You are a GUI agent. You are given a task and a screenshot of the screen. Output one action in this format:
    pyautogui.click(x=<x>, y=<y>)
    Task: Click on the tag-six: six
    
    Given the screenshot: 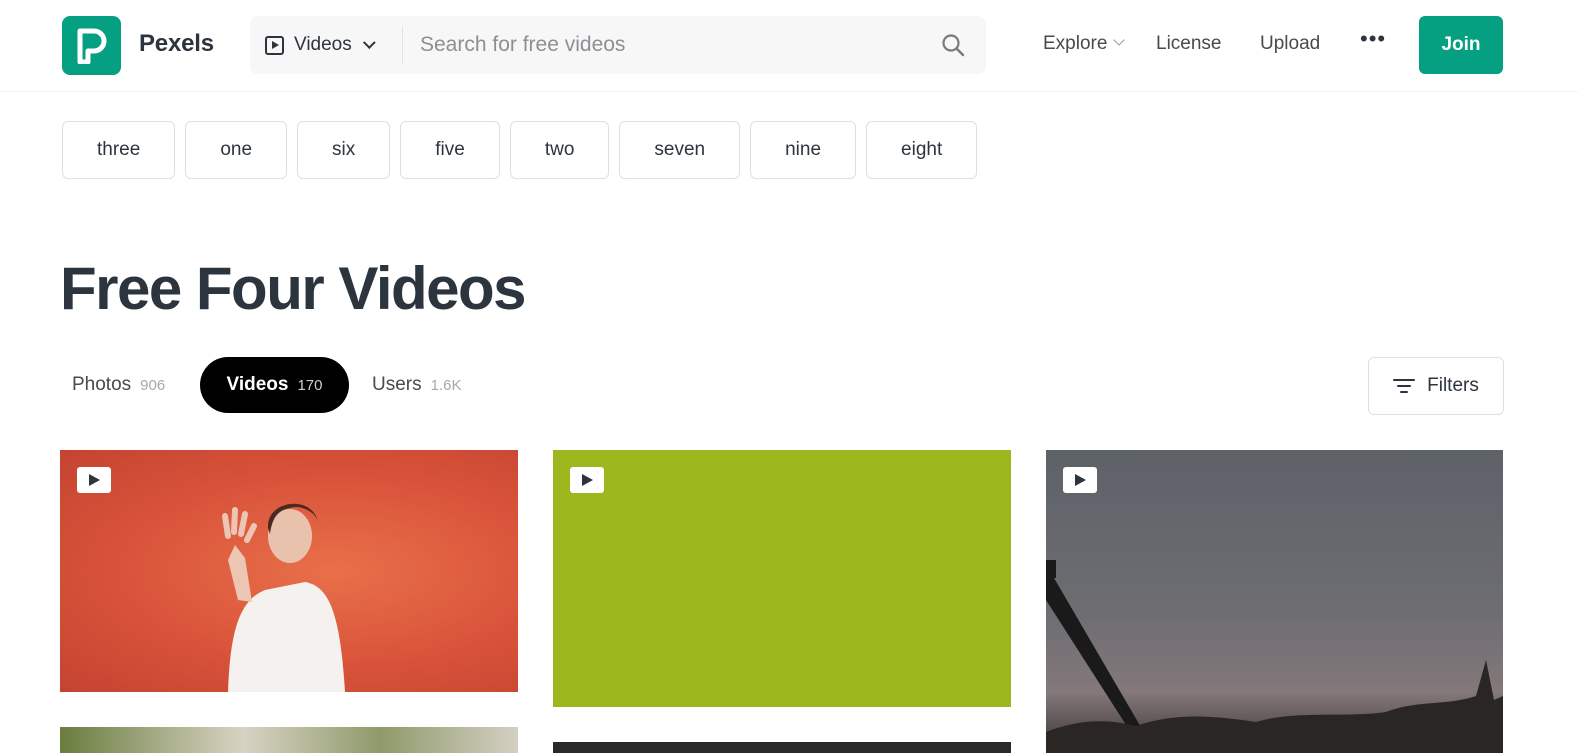 What is the action you would take?
    pyautogui.click(x=344, y=150)
    